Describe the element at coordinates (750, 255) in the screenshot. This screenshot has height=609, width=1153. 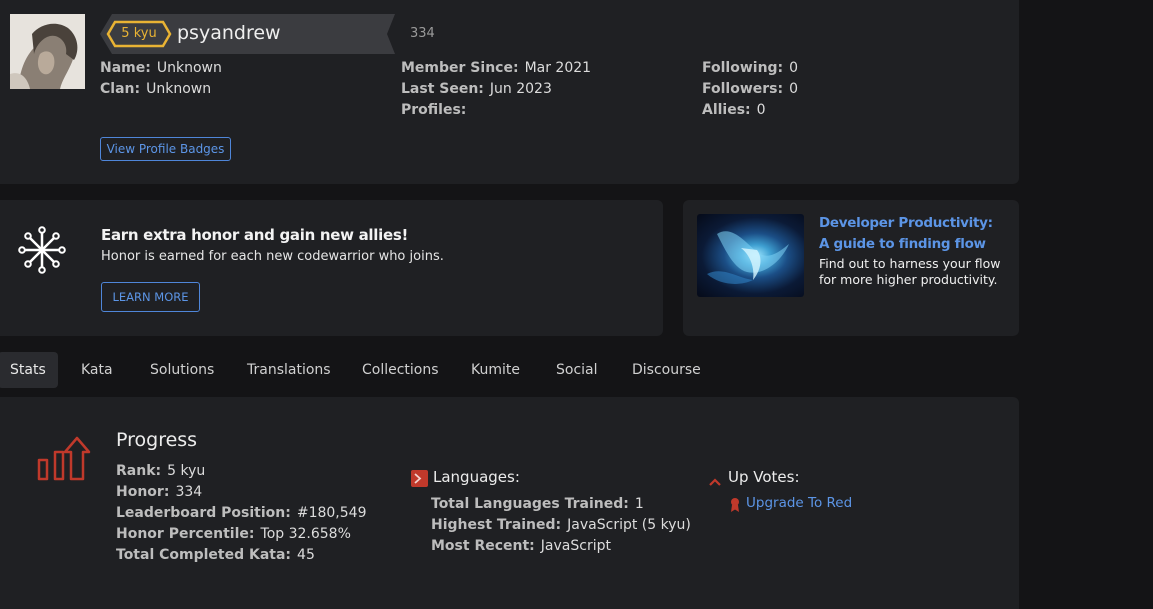
I see `ad-image` at that location.